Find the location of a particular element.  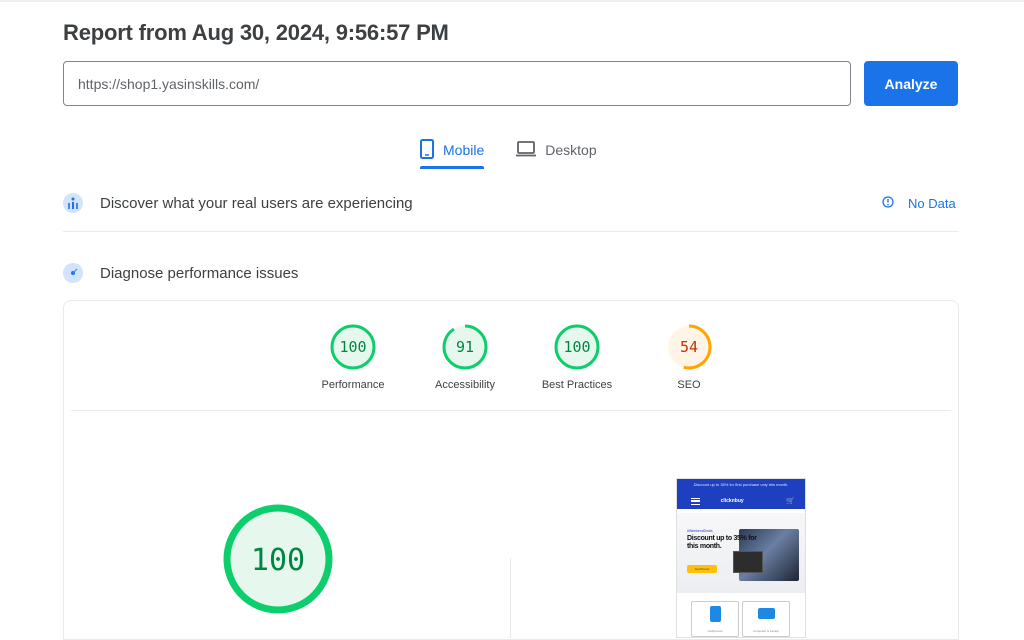

main-performance-gauge: 100 is located at coordinates (278, 561).